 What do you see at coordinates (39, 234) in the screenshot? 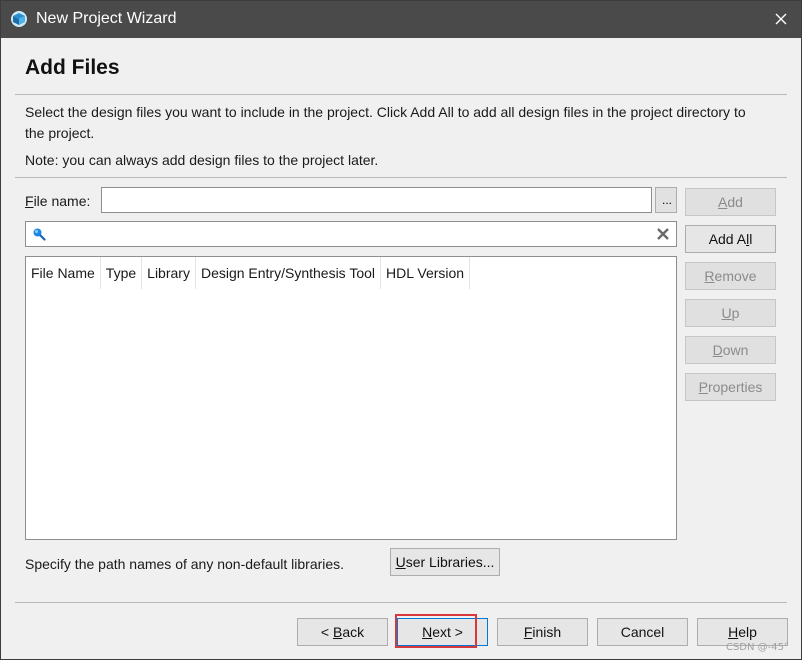
I see `search-icon` at bounding box center [39, 234].